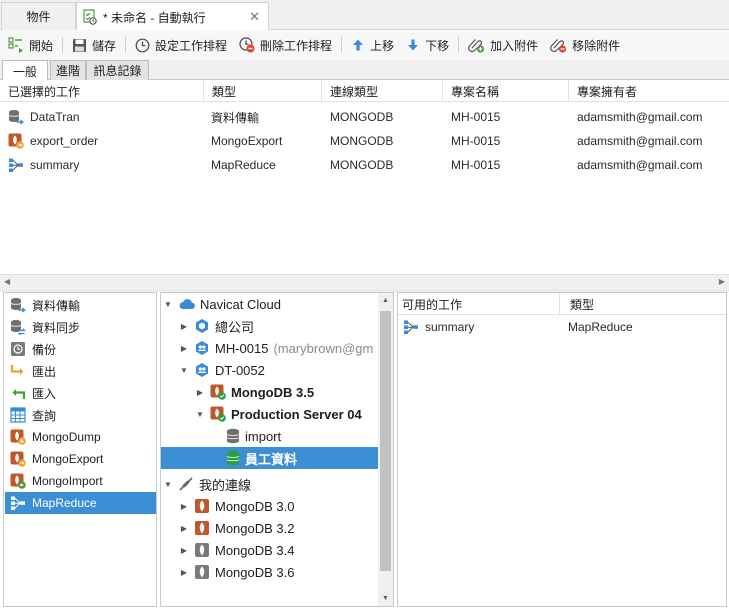  What do you see at coordinates (80, 327) in the screenshot?
I see `list-item-data-sync: 資料同步` at bounding box center [80, 327].